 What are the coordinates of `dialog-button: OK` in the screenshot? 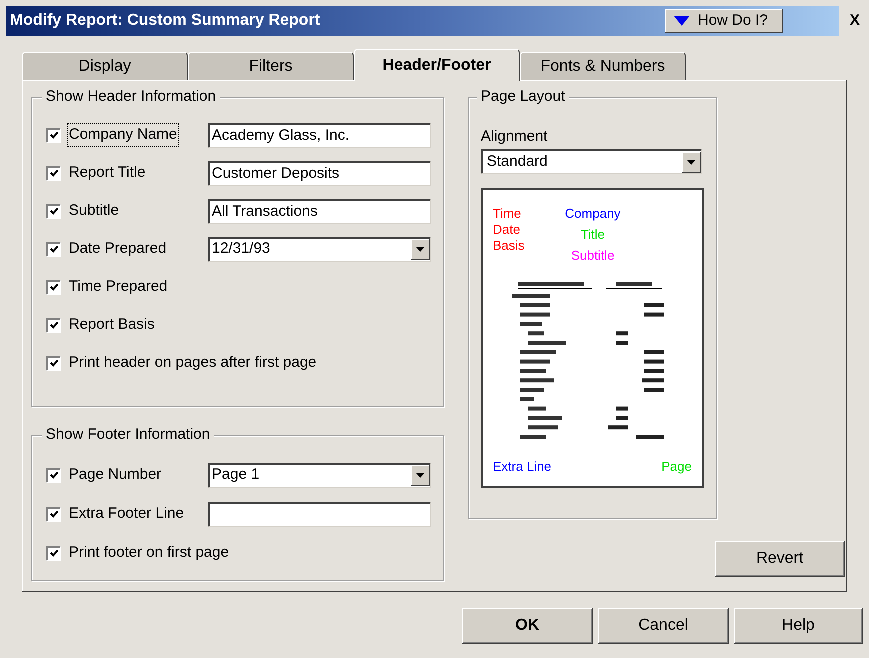 It's located at (527, 626).